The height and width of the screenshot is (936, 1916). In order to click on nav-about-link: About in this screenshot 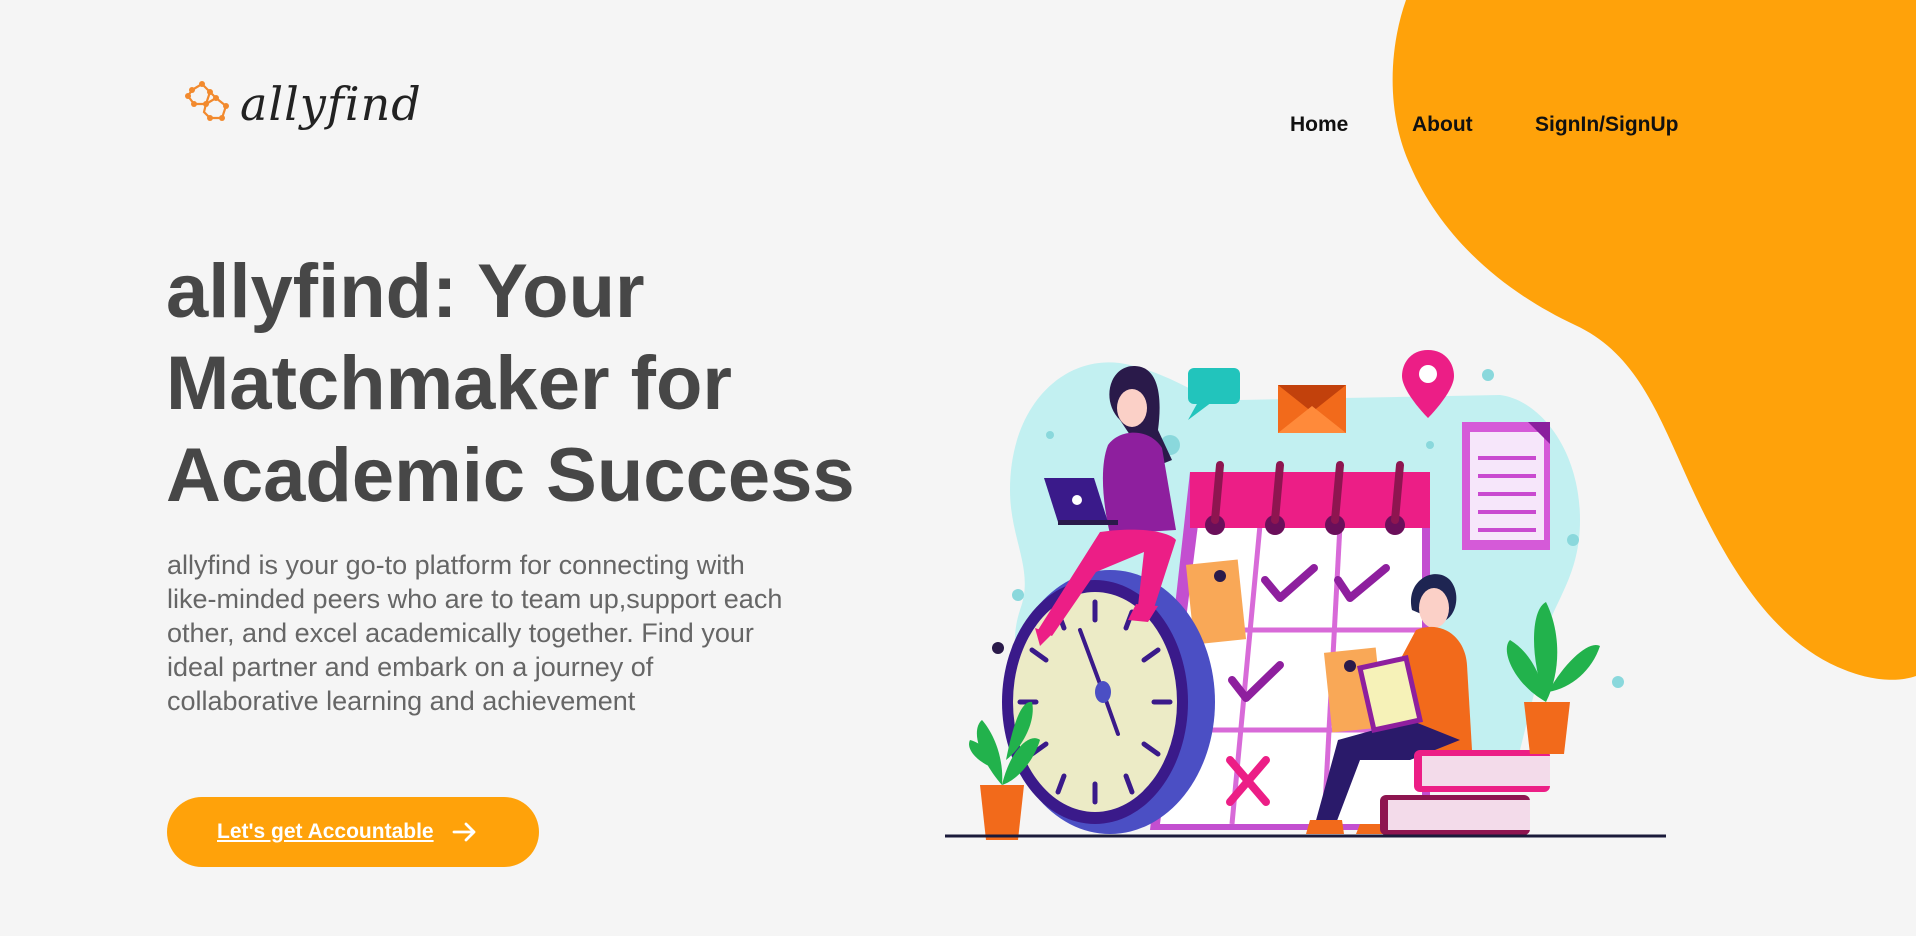, I will do `click(1442, 125)`.